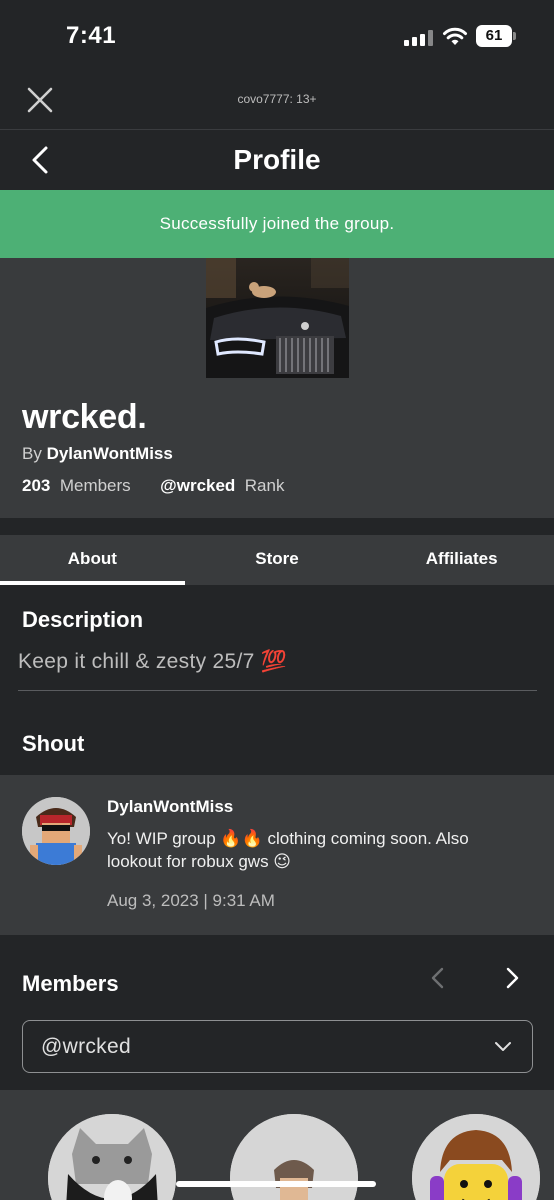 This screenshot has width=554, height=1200. I want to click on rank-select: @wrcked, so click(277, 1046).